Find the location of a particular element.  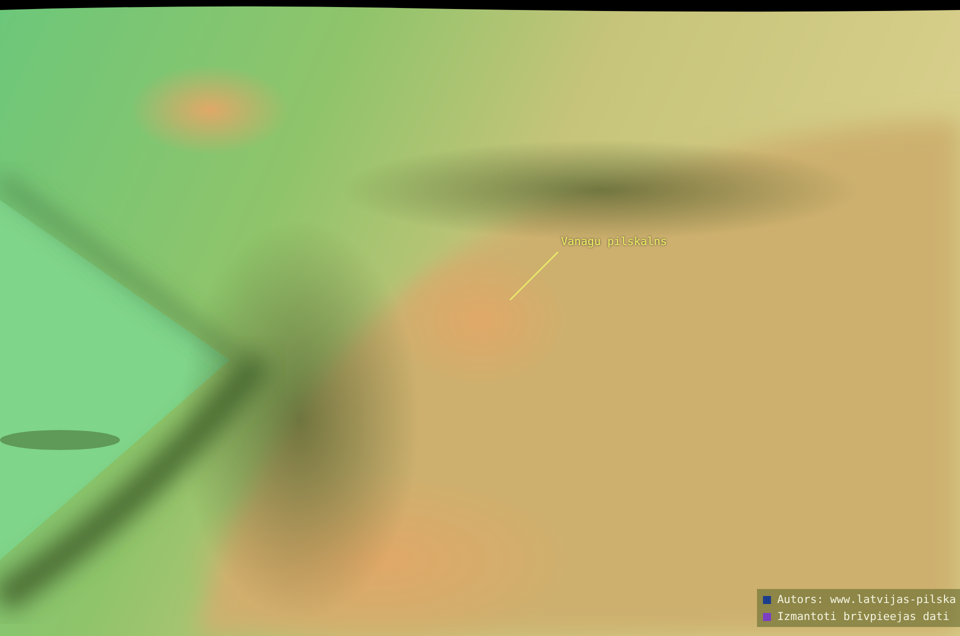

legend-text: Autors: www.latvijas-pilska is located at coordinates (866, 599).